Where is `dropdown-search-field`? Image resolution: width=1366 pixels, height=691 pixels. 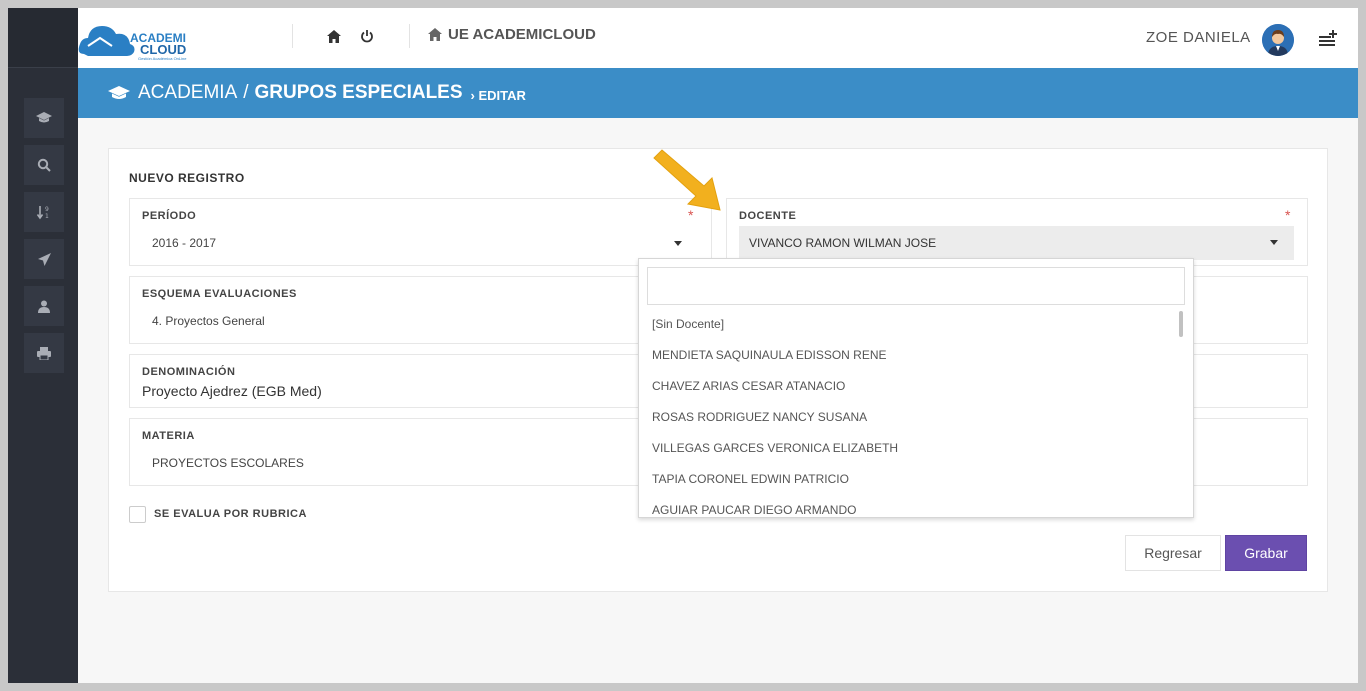
dropdown-search-field is located at coordinates (916, 286).